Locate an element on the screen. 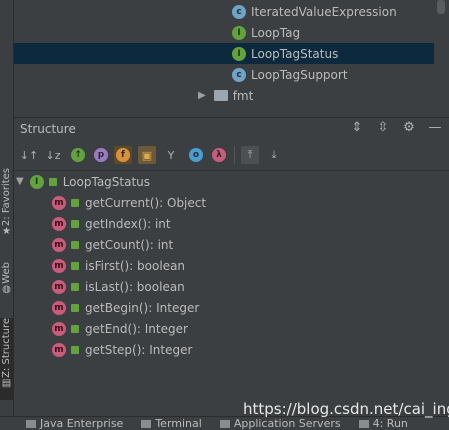  show-properties-icon: p is located at coordinates (101, 155).